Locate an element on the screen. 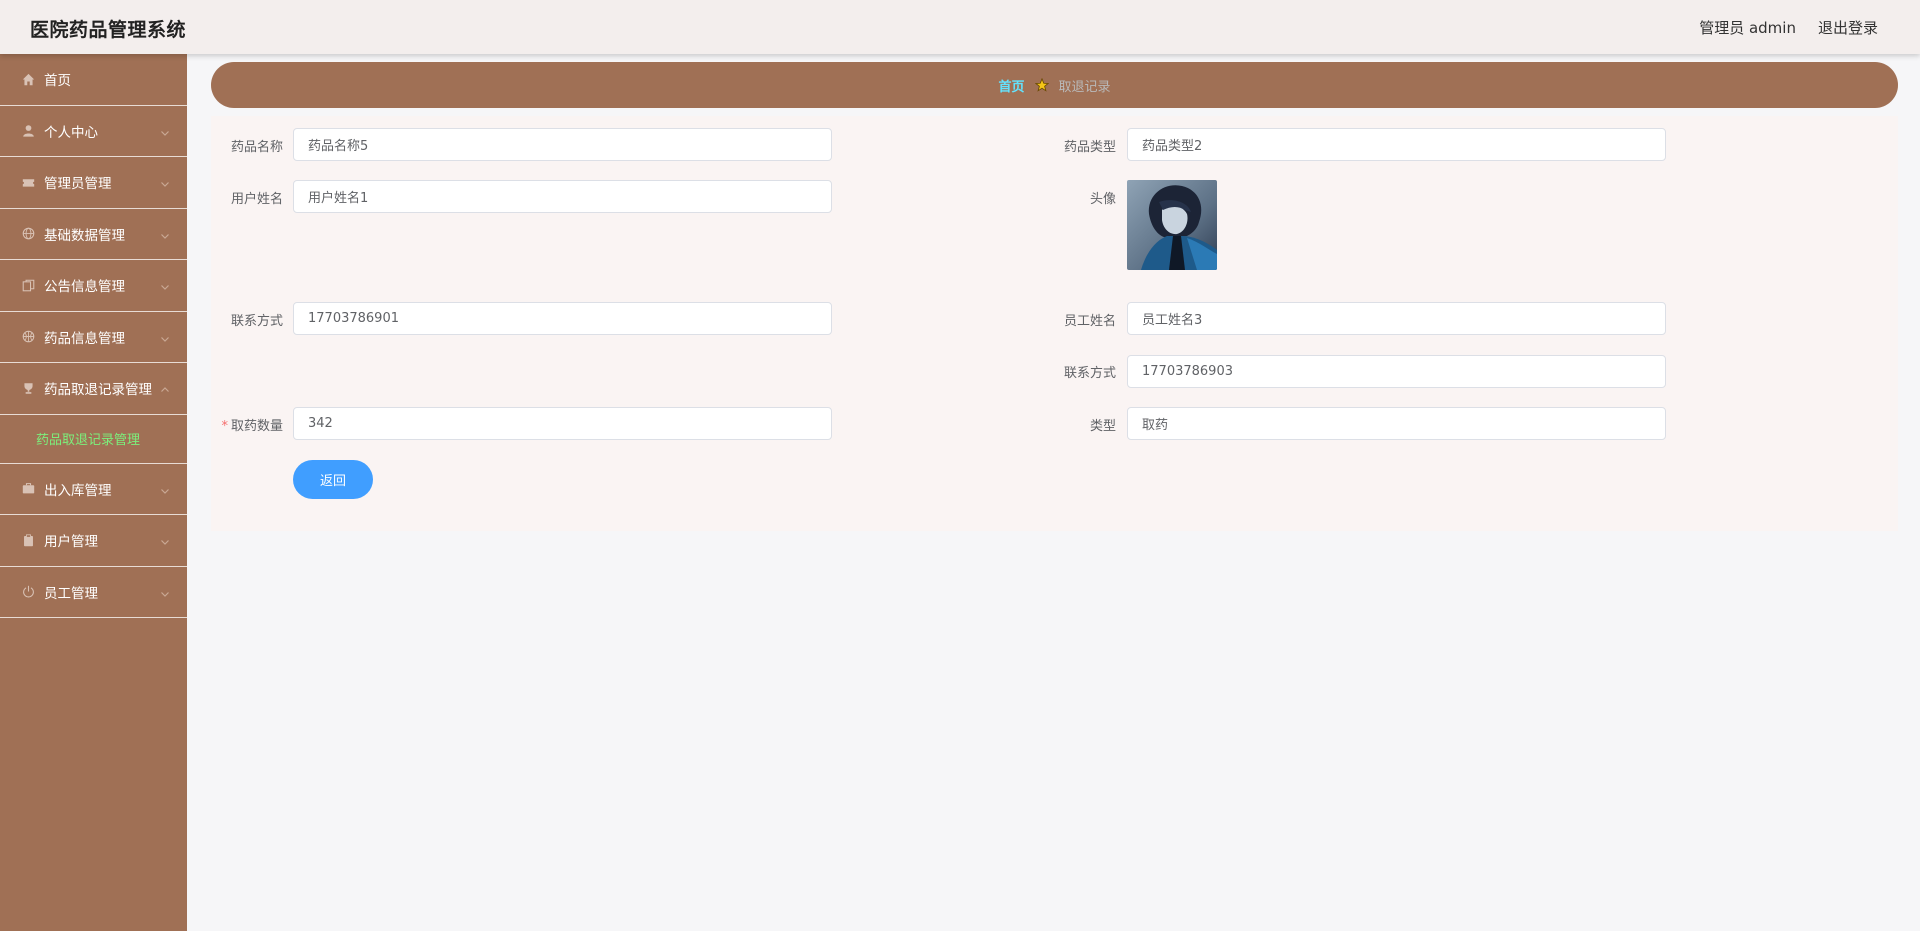  sidebar-item-admin-management: 管理员管理 is located at coordinates (93, 183).